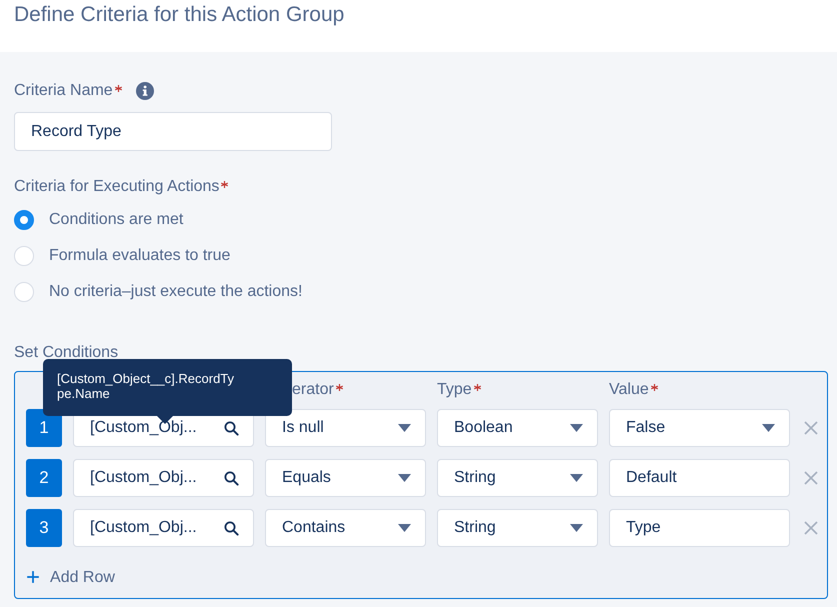 Image resolution: width=837 pixels, height=607 pixels. Describe the element at coordinates (345, 478) in the screenshot. I see `operator-select: Equals` at that location.